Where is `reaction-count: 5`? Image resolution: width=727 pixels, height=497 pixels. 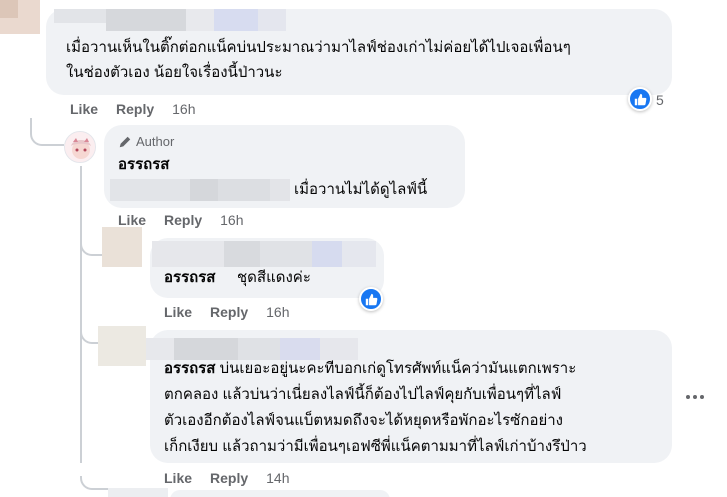 reaction-count: 5 is located at coordinates (660, 100).